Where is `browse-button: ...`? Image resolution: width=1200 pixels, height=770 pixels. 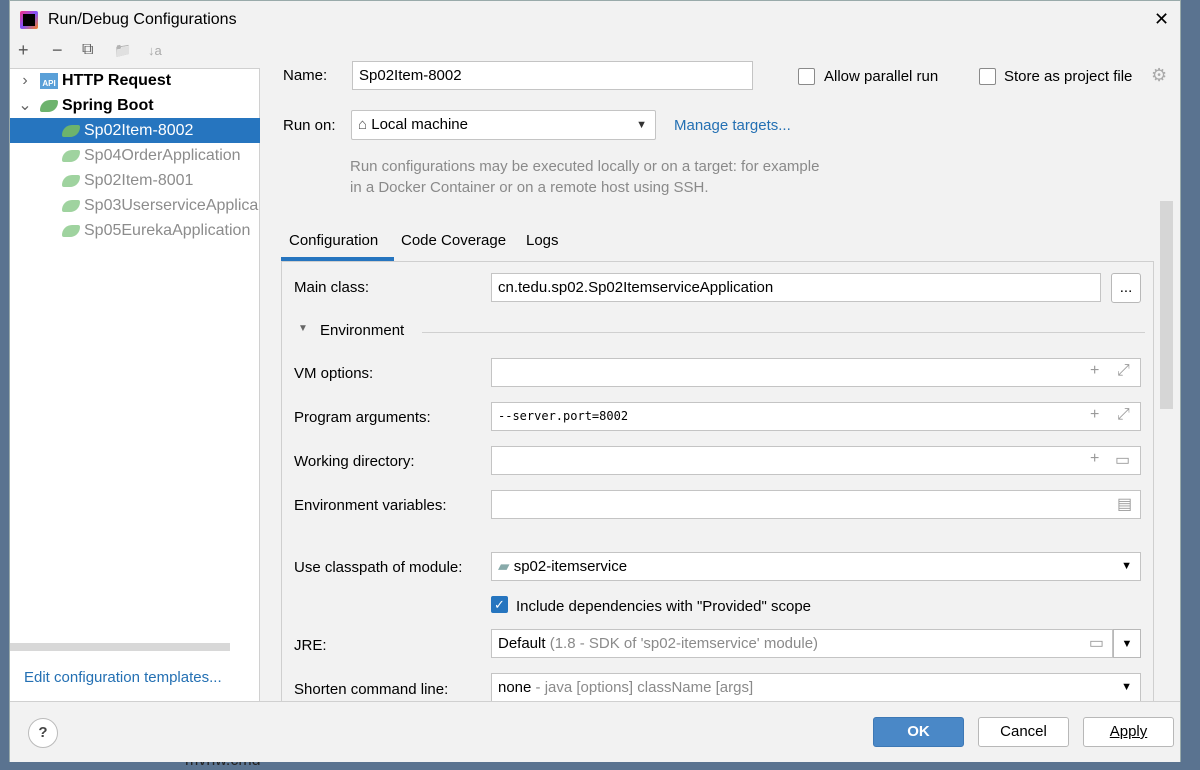
browse-button: ... is located at coordinates (1126, 288).